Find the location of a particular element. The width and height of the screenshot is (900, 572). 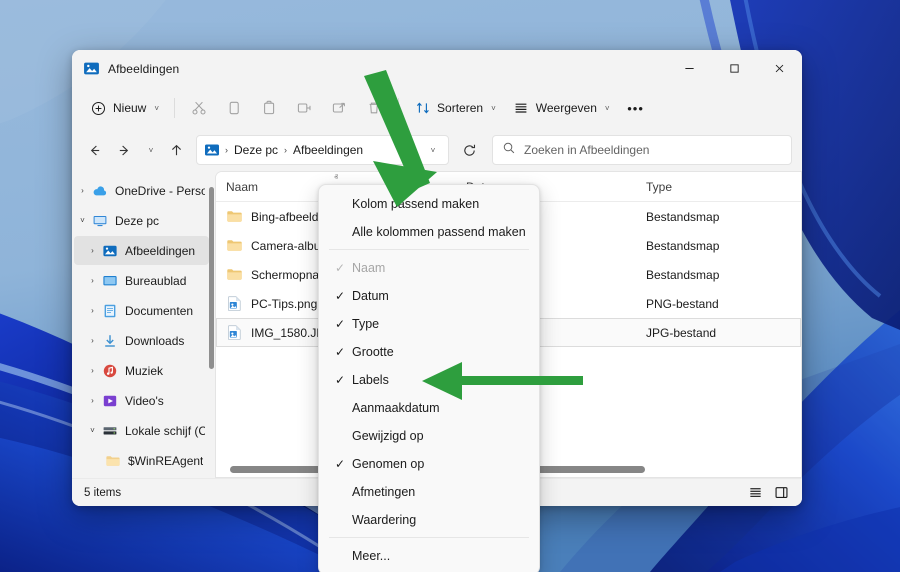

menu-item-label: Kolom passend maken is located at coordinates (416, 203).